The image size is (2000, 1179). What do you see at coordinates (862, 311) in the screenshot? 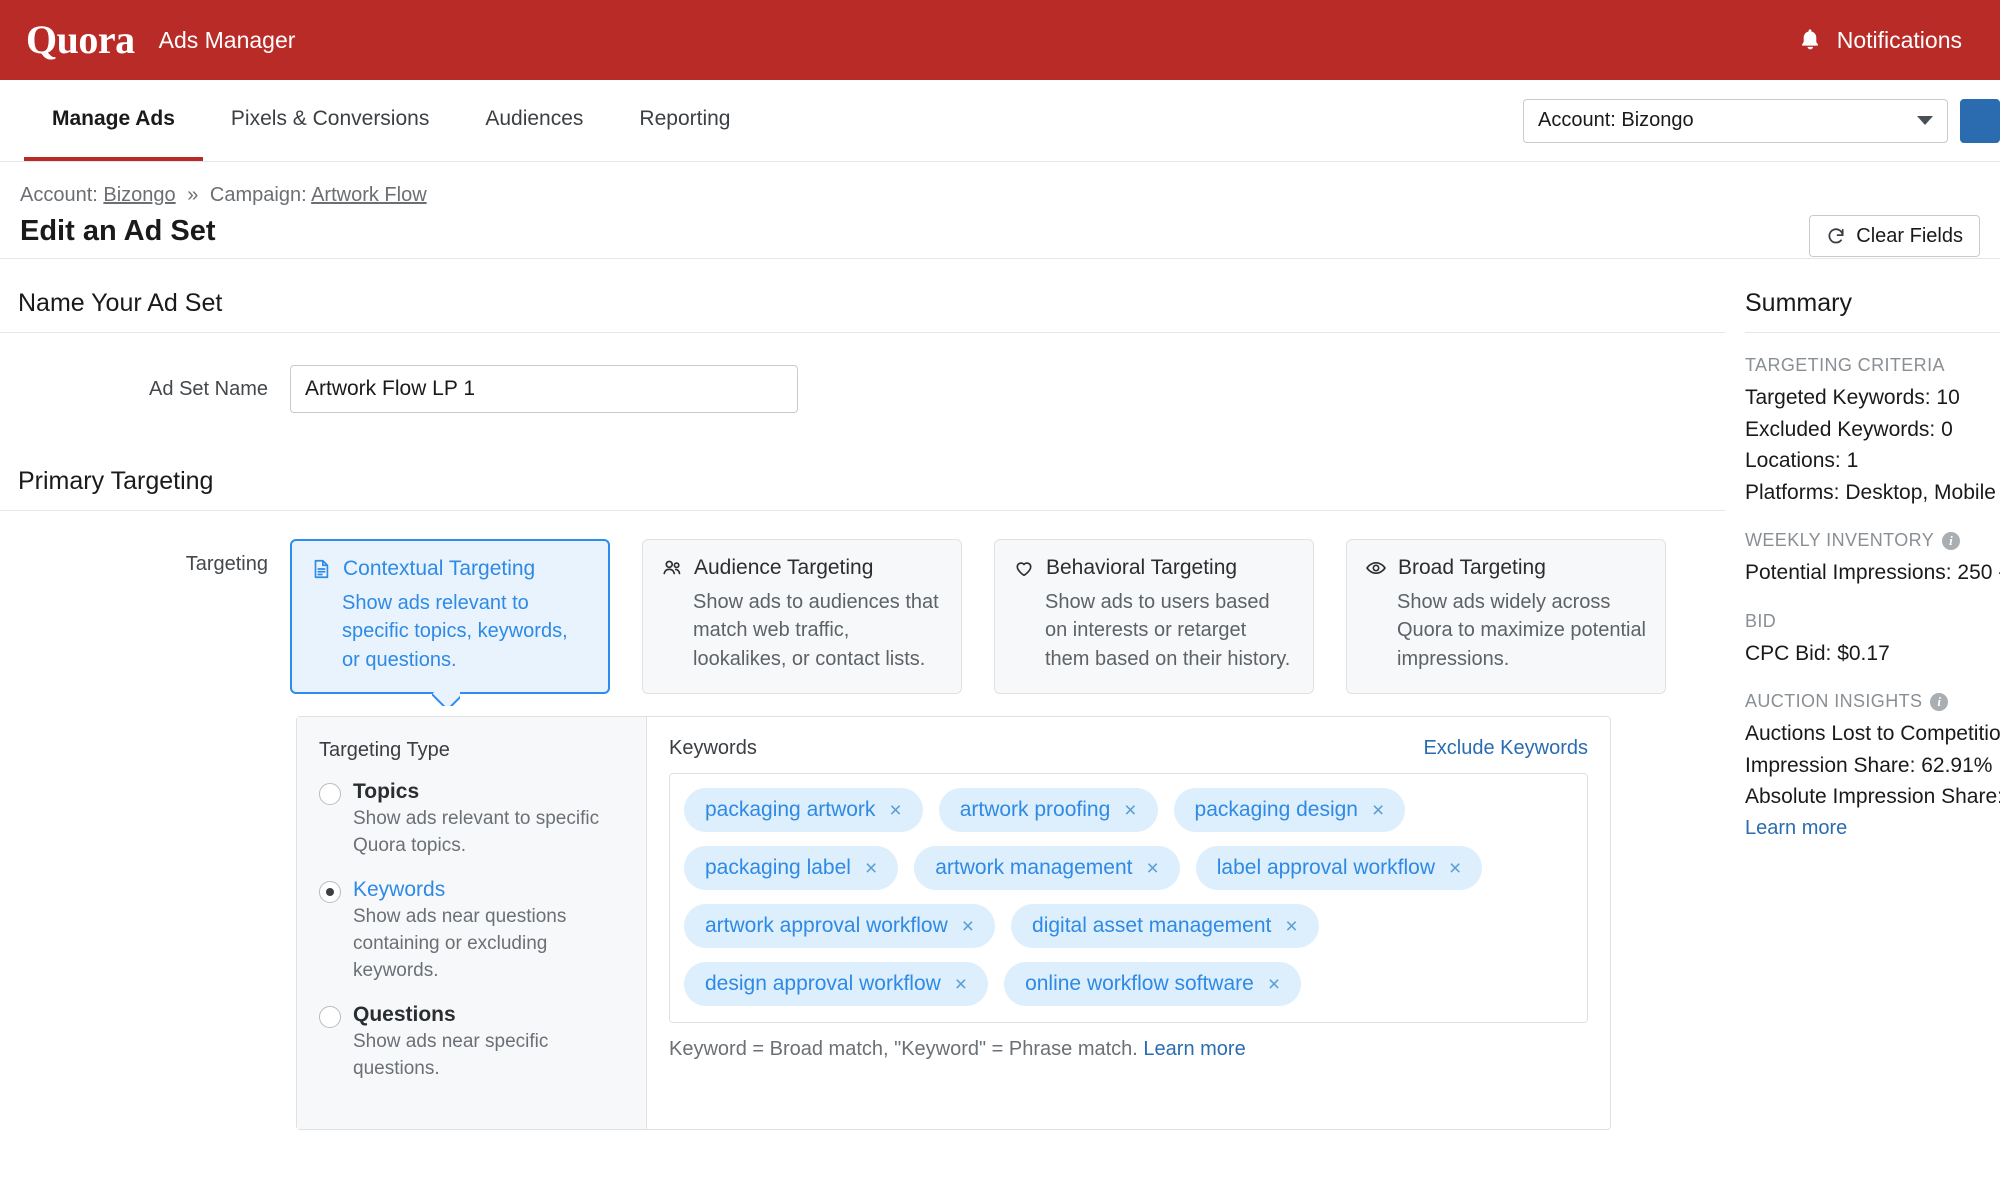
I see `name-section-heading: Name Your Ad Set` at bounding box center [862, 311].